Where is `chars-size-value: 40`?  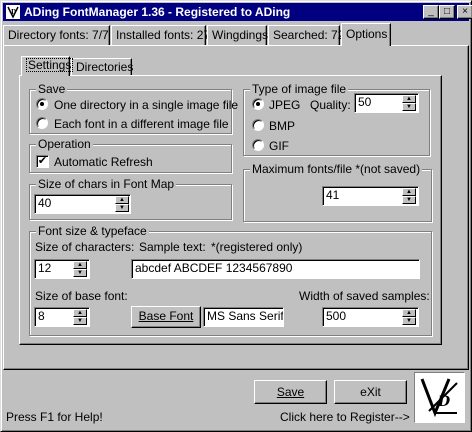 chars-size-value: 40 is located at coordinates (45, 203).